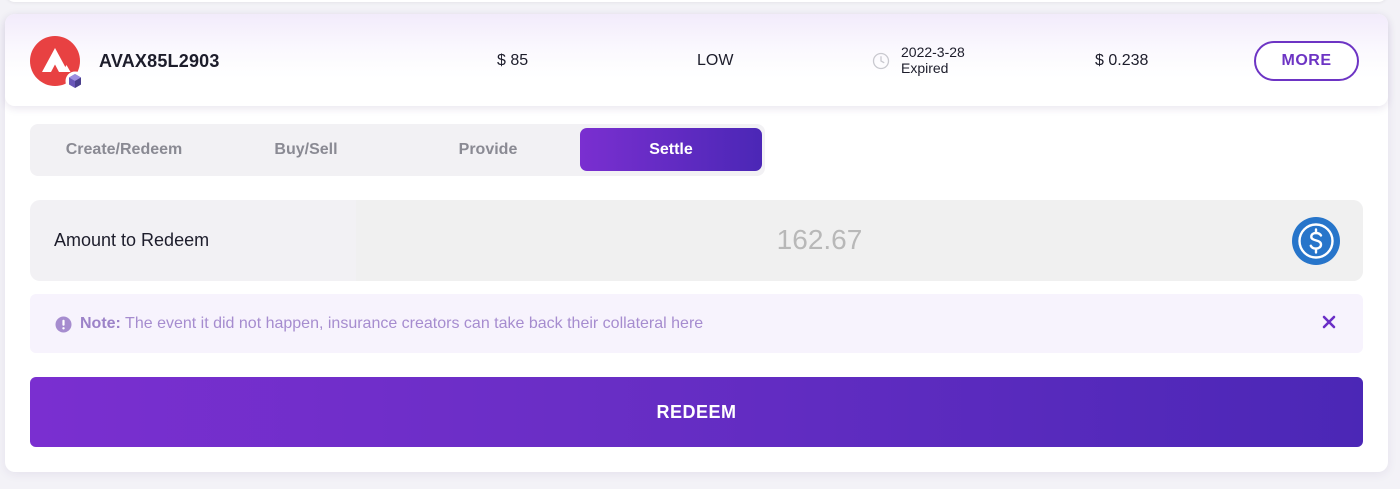 Image resolution: width=1400 pixels, height=489 pixels. I want to click on premium-price: $ 0.238, so click(1122, 60).